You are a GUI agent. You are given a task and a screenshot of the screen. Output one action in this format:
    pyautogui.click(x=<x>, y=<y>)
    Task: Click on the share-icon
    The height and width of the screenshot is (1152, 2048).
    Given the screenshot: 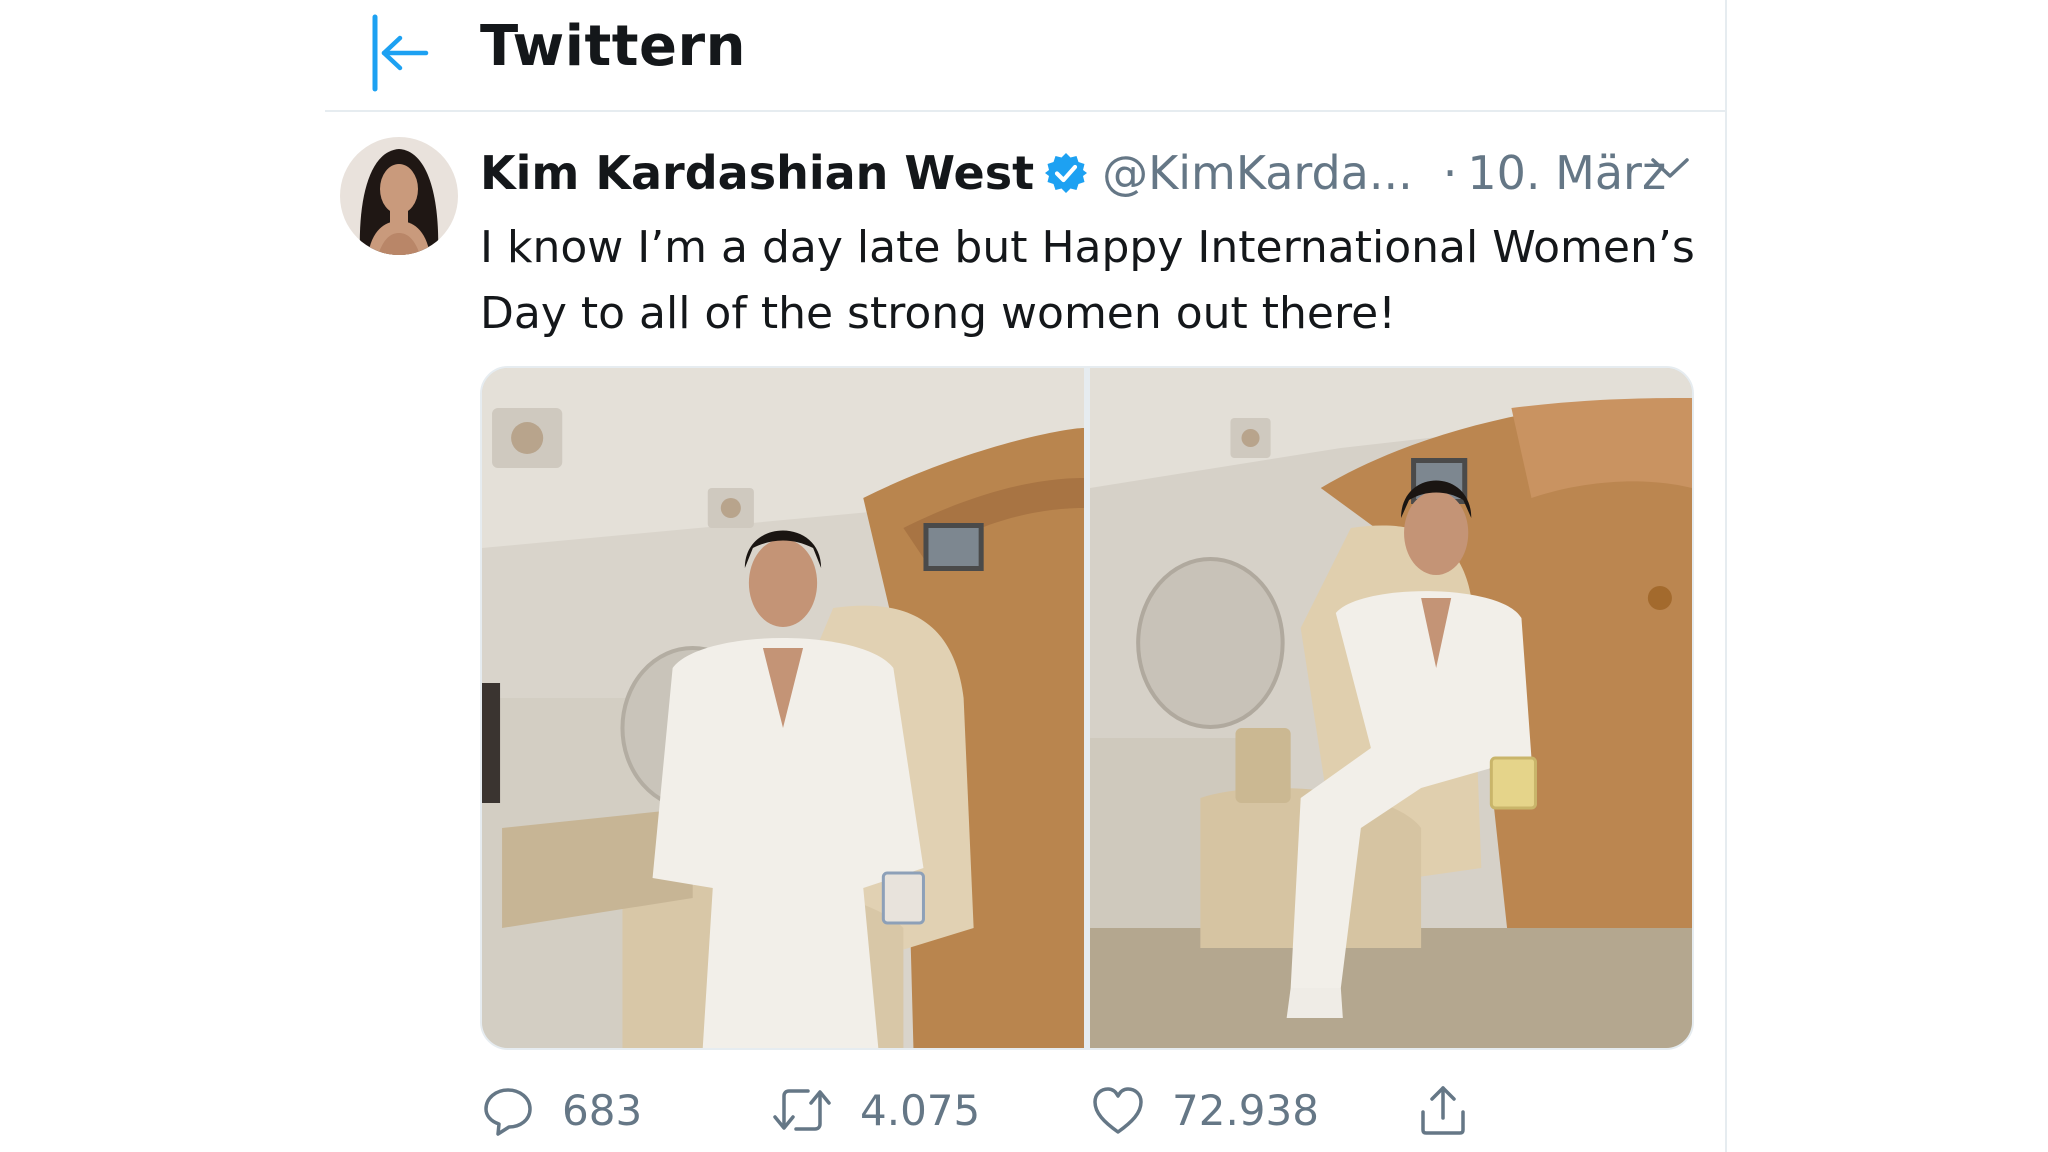 What is the action you would take?
    pyautogui.click(x=1443, y=1110)
    